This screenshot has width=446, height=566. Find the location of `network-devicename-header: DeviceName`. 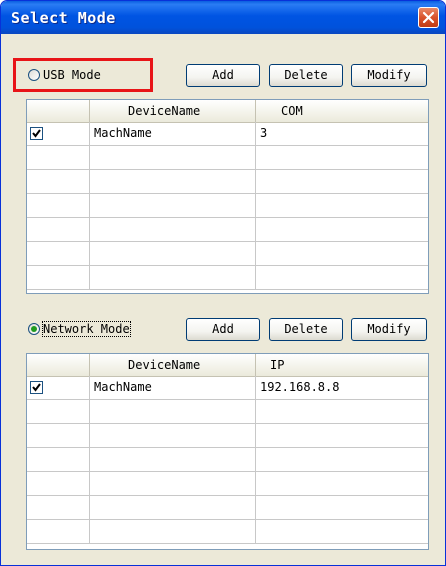

network-devicename-header: DeviceName is located at coordinates (173, 365).